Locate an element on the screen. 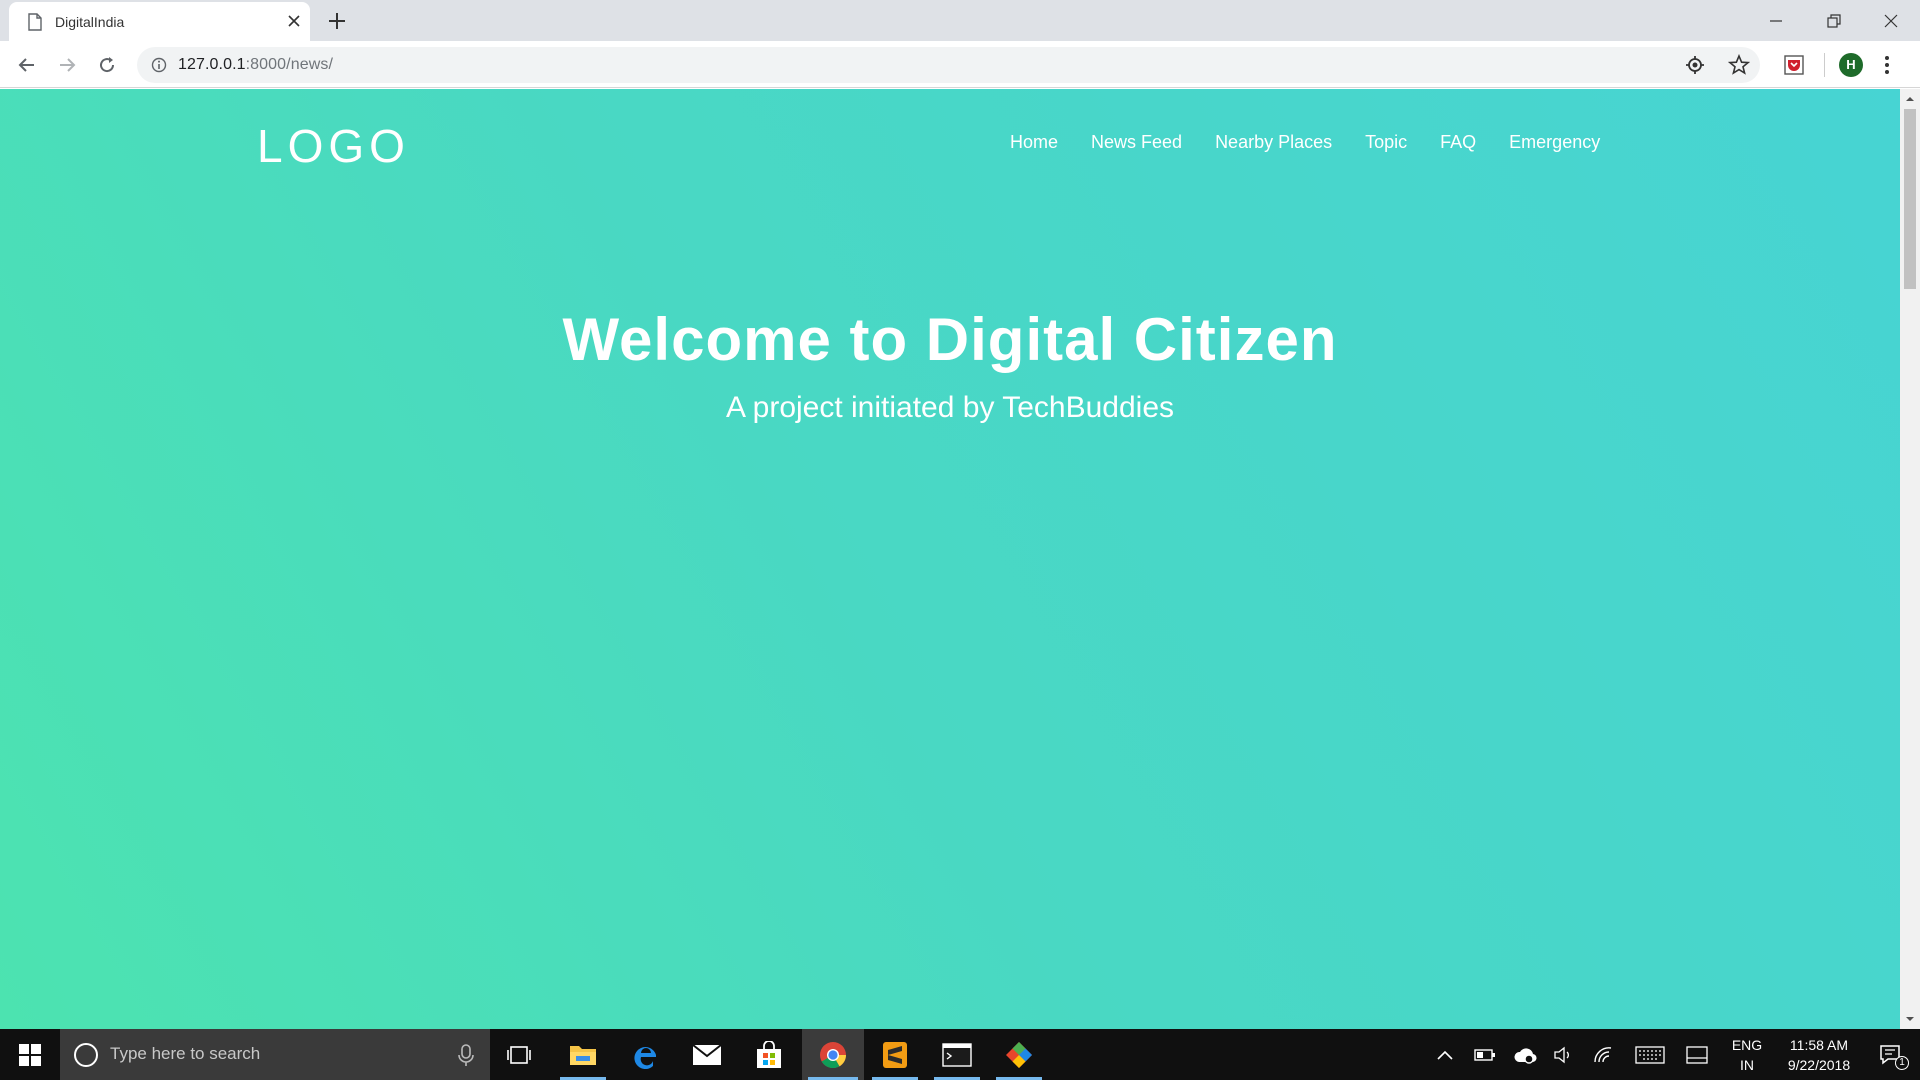 This screenshot has width=1920, height=1080. search-placeholder: Type here to search is located at coordinates (185, 1053).